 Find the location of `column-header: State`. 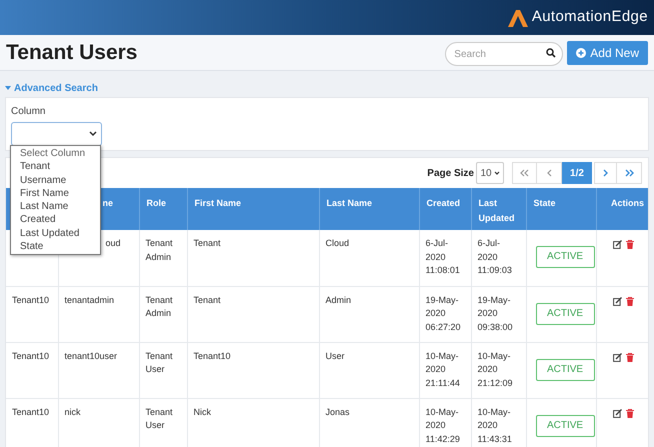

column-header: State is located at coordinates (561, 209).